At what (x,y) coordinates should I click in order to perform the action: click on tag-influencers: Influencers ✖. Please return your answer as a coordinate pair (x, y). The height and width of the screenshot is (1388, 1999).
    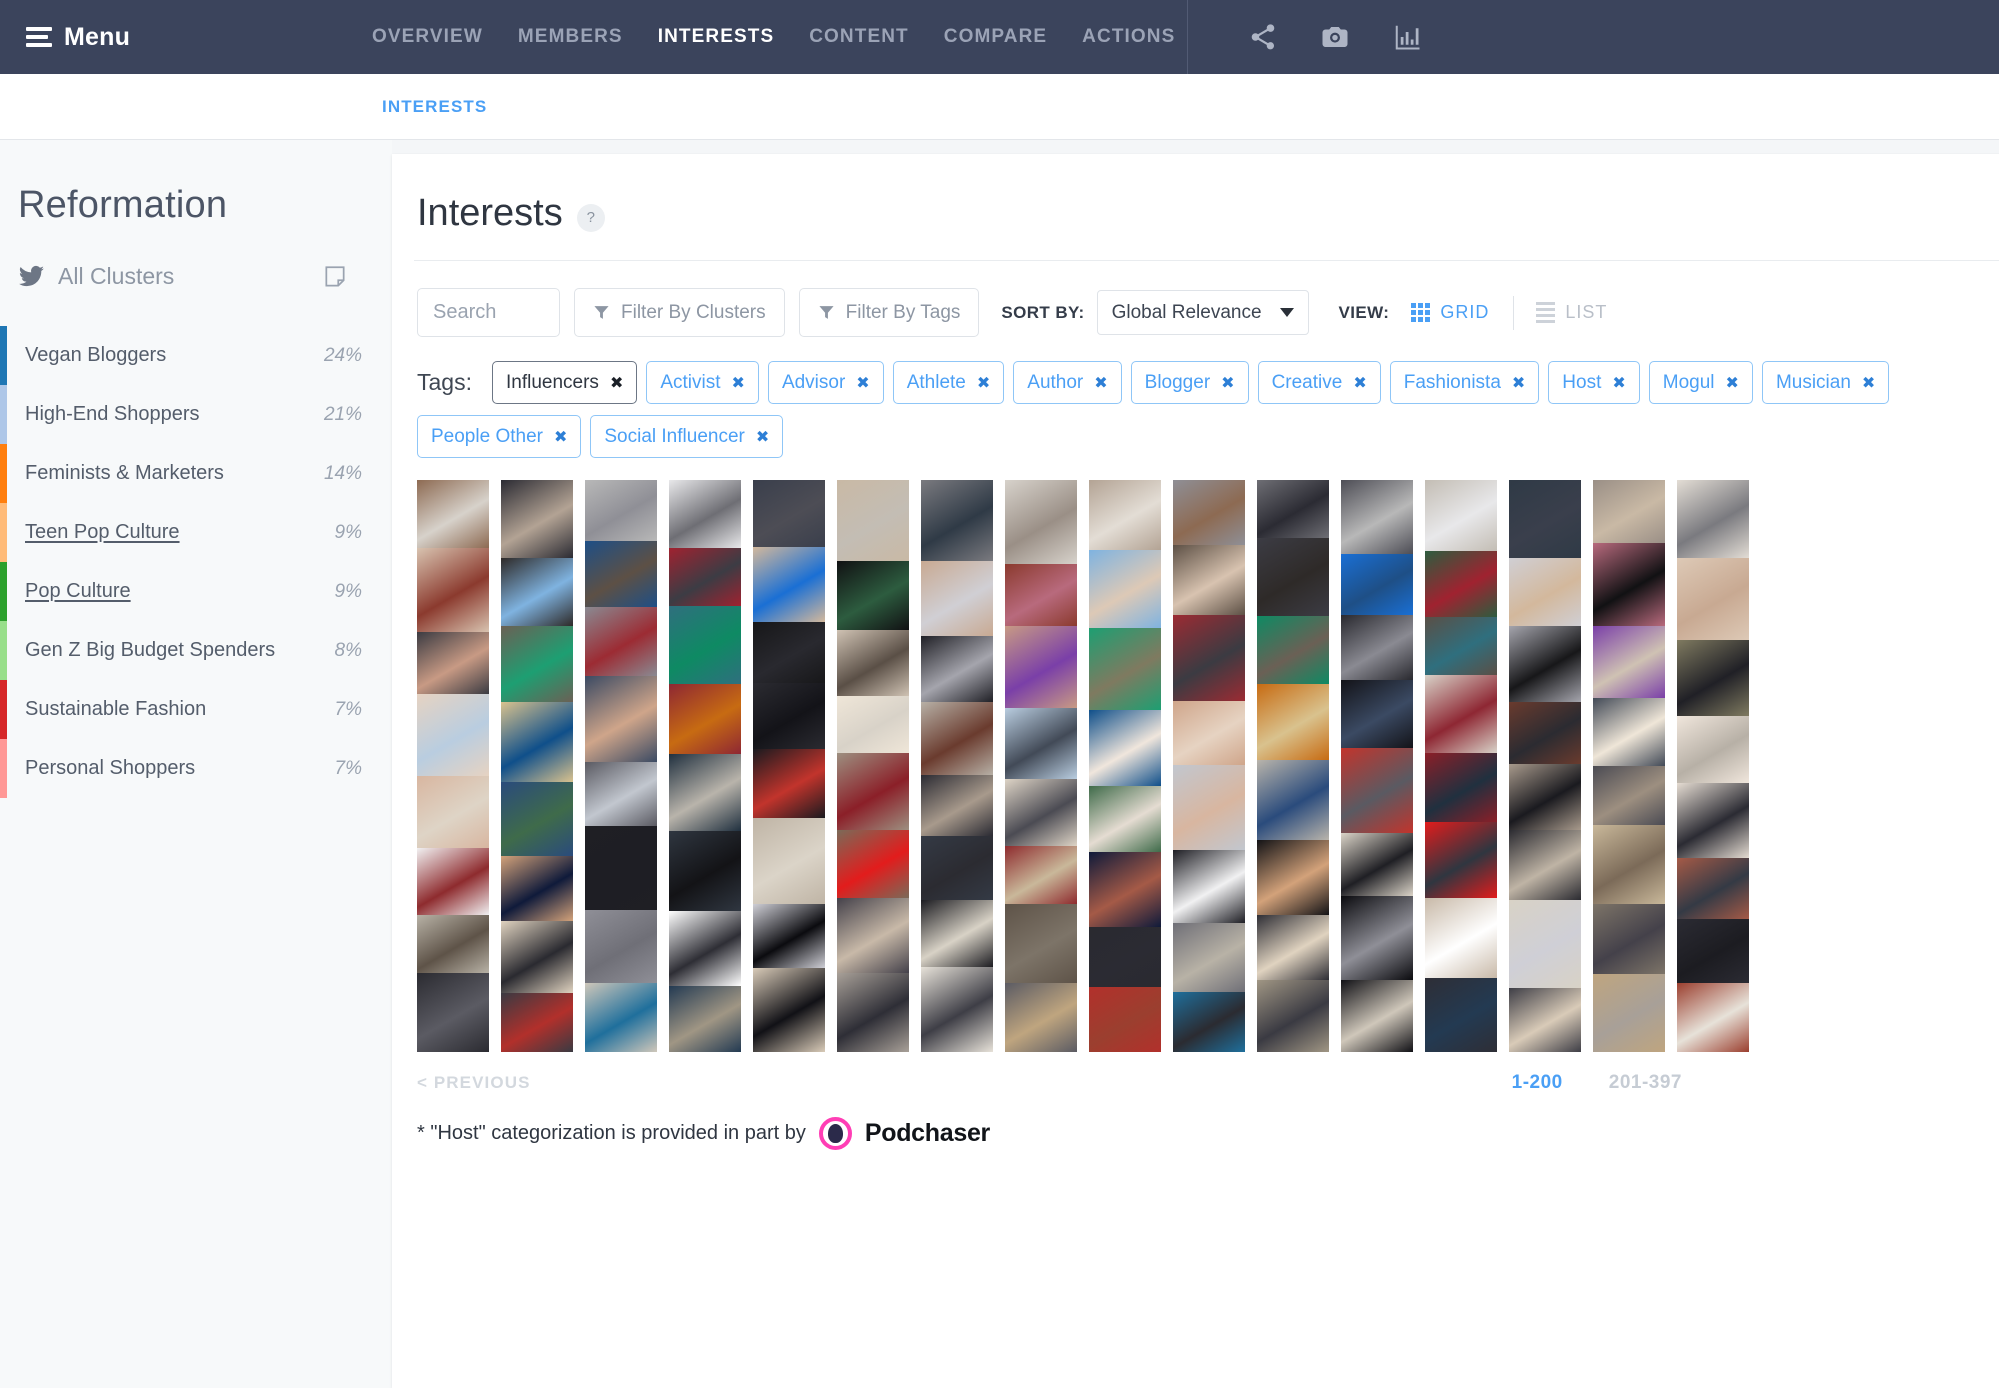
    Looking at the image, I should click on (564, 382).